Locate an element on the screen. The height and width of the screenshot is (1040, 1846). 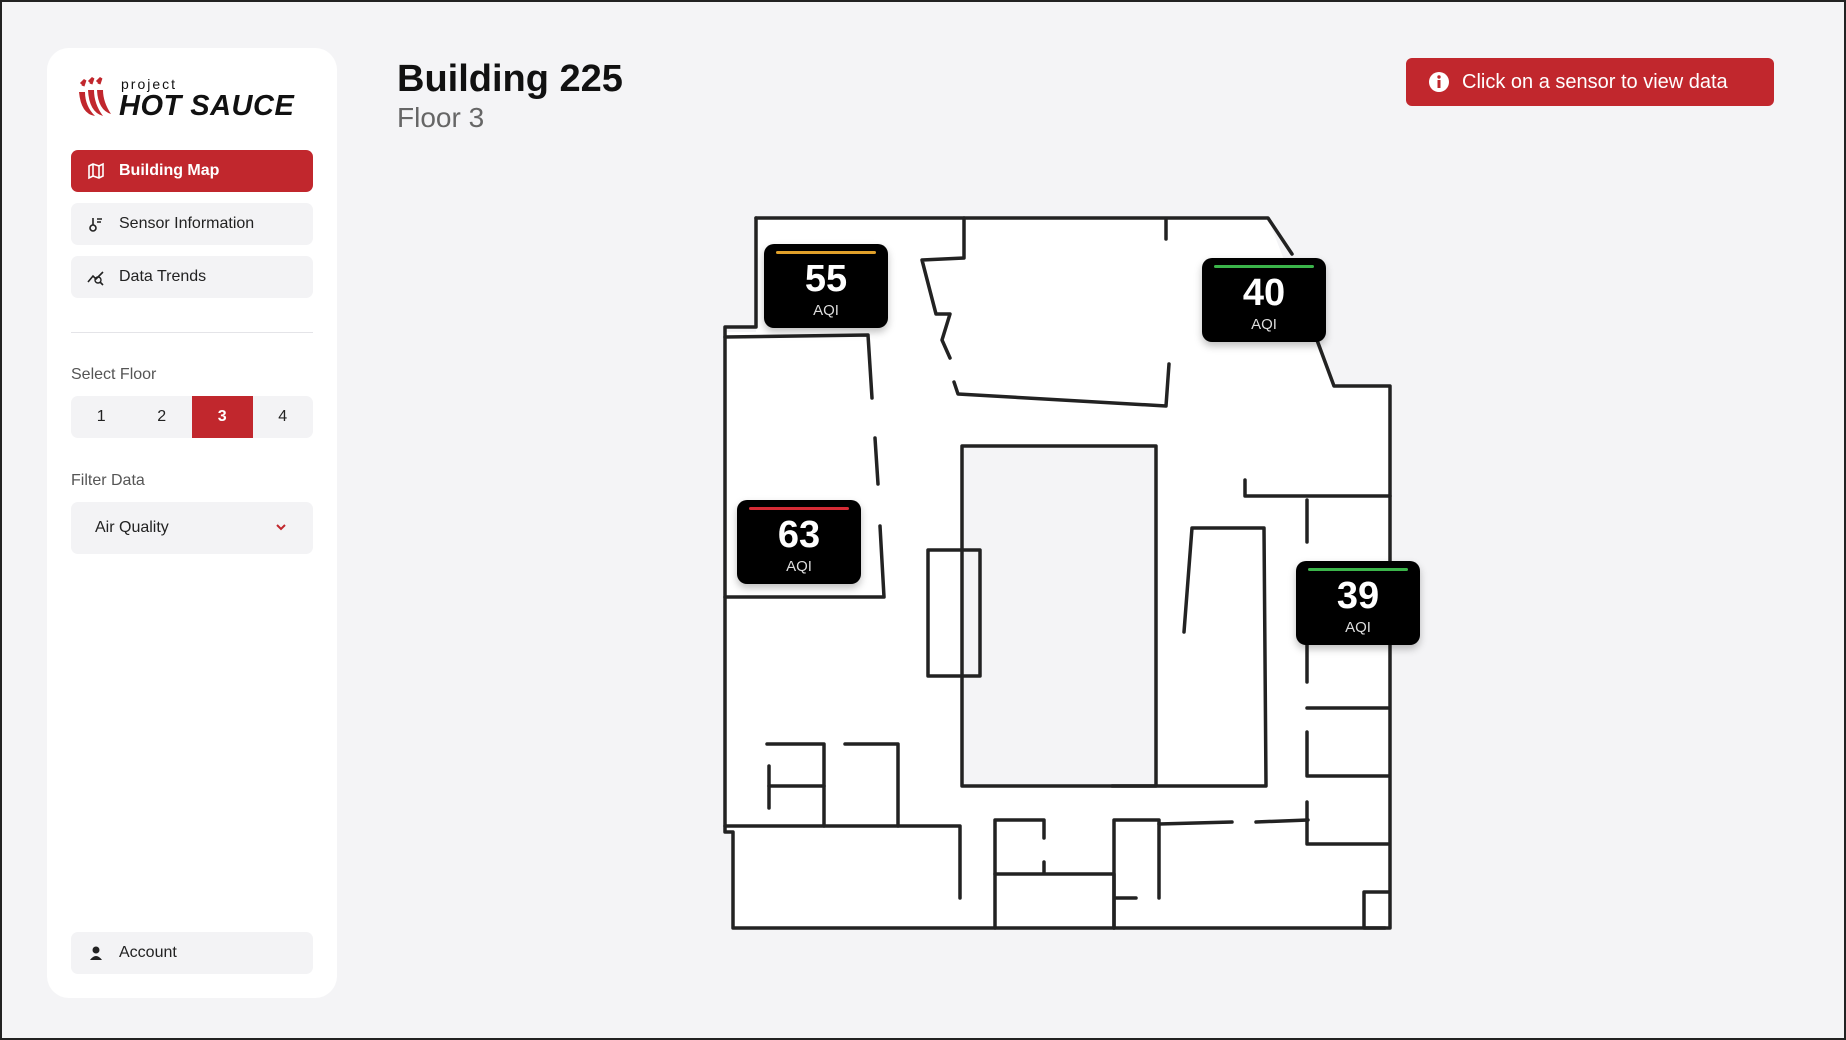
sensor-value: 39 is located at coordinates (1358, 596).